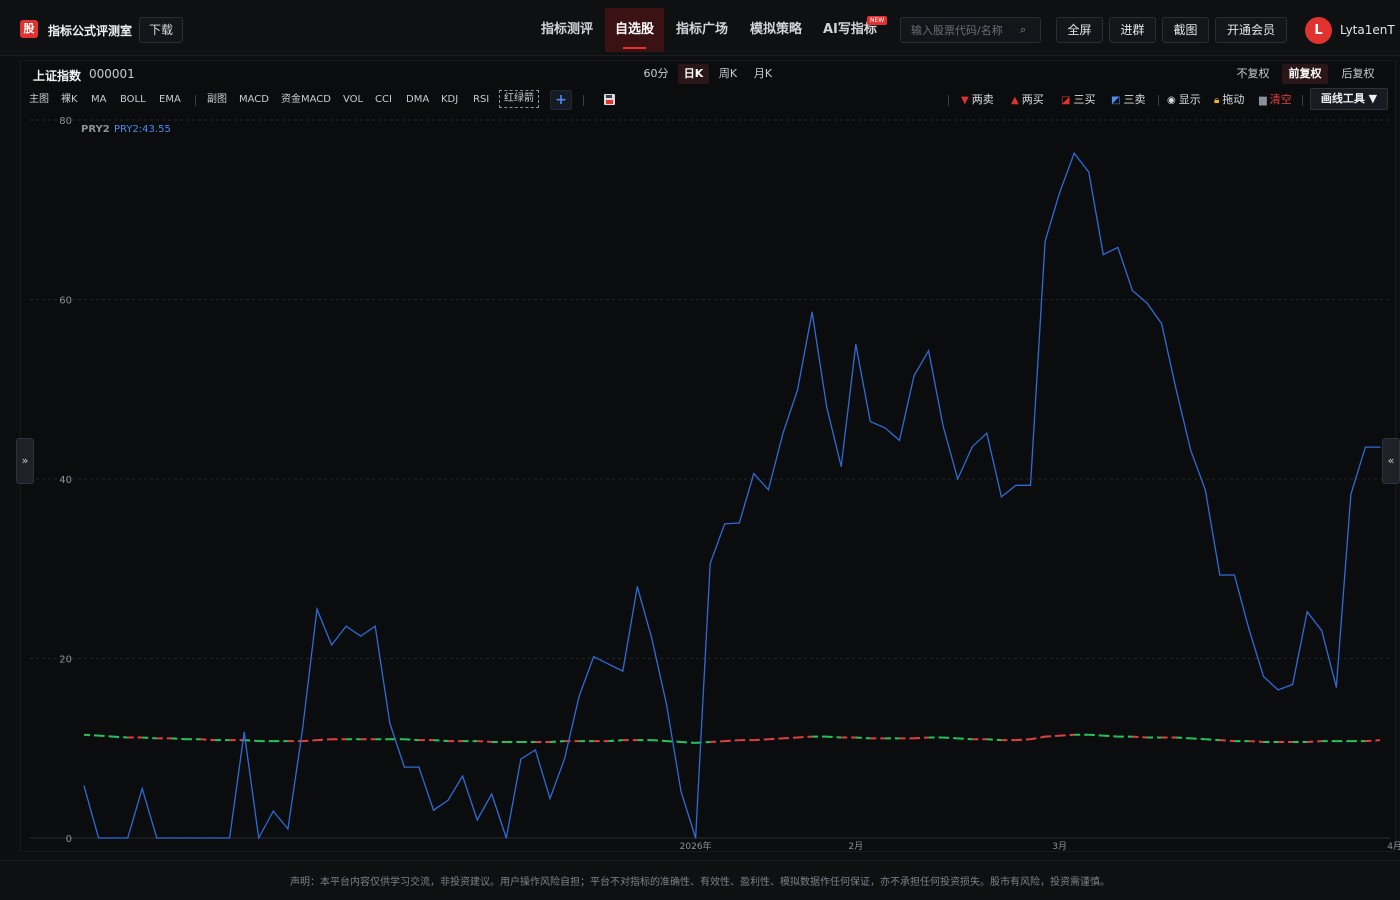  Describe the element at coordinates (95, 129) in the screenshot. I see `series-label: PRY2` at that location.